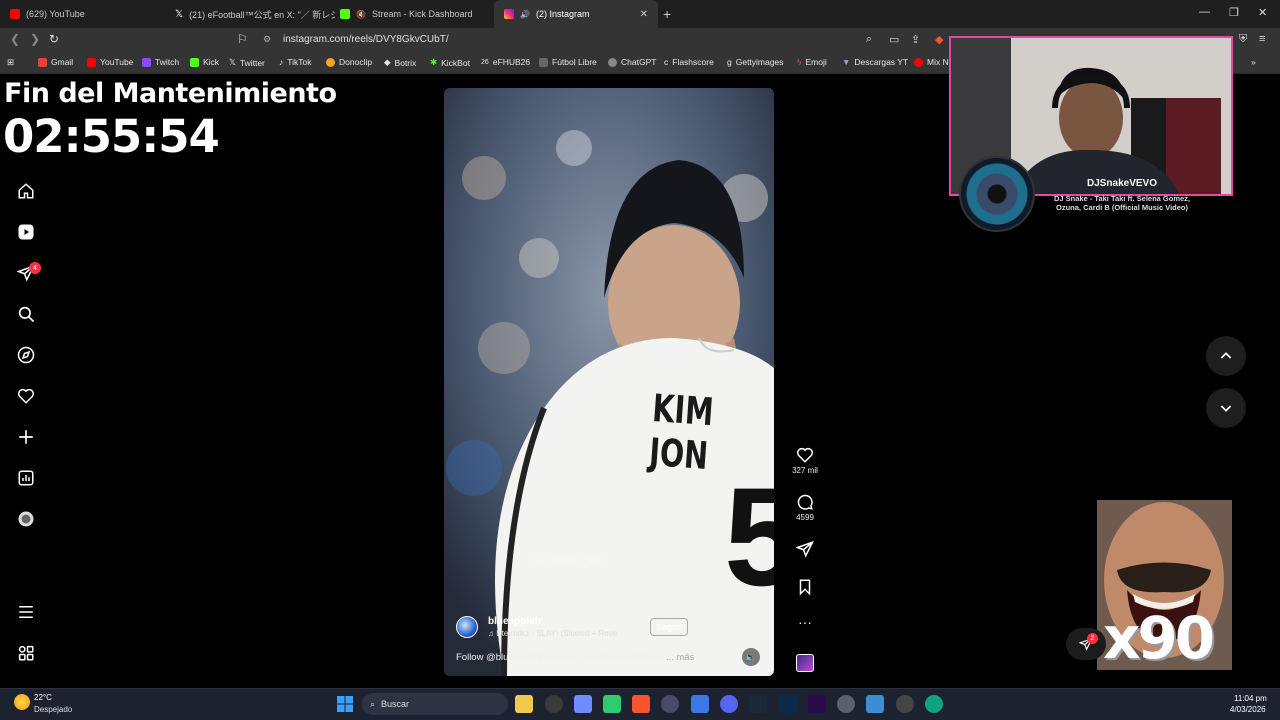 The image size is (1280, 720). I want to click on bookmark-chatgpt: ChatGPT, so click(632, 62).